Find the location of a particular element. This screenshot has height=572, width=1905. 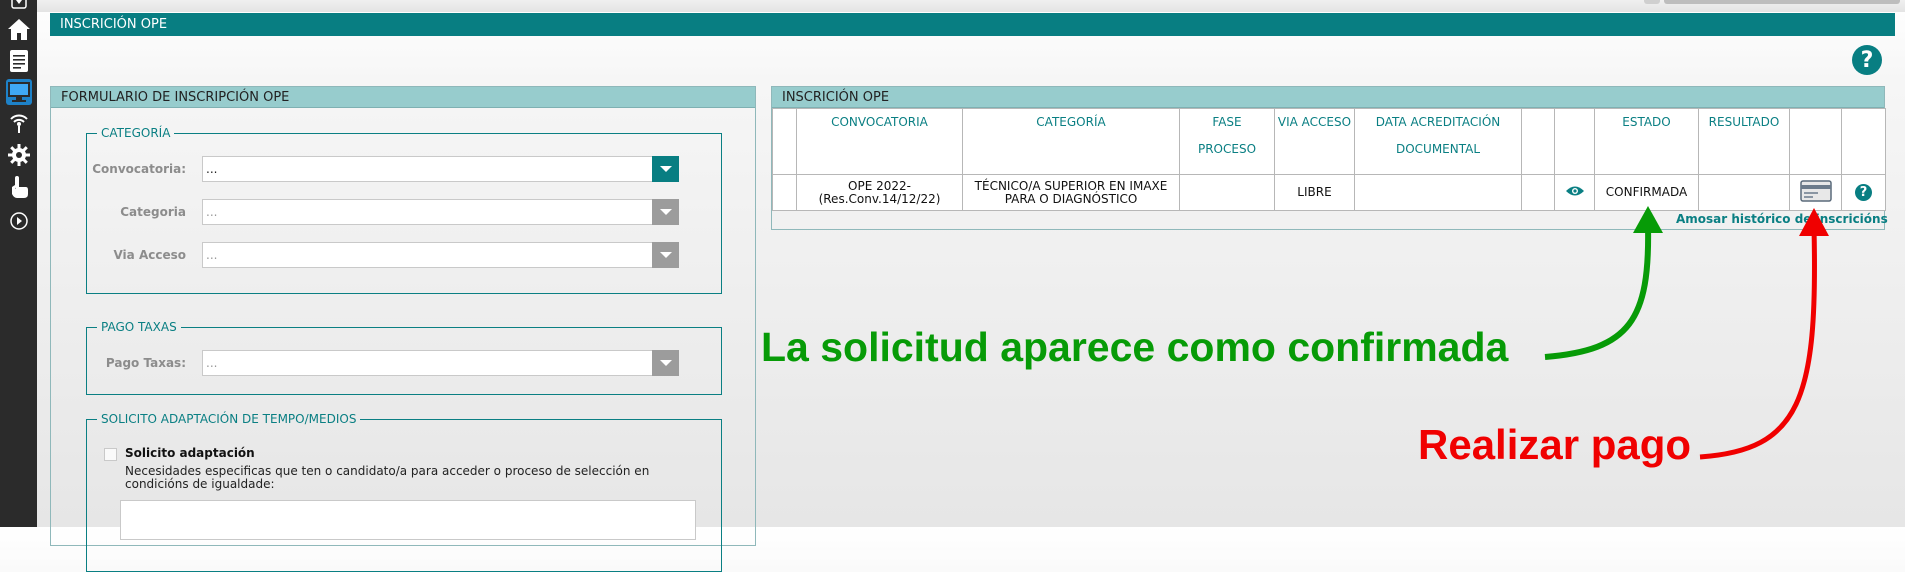

estado-cell: CONFIRMADA is located at coordinates (1646, 192).